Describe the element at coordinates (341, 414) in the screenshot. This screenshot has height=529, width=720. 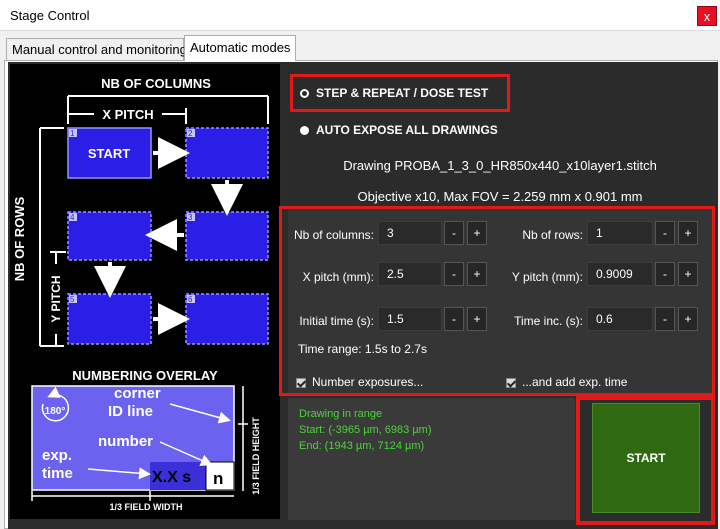
I see `status-line-1: Drawing in range` at that location.